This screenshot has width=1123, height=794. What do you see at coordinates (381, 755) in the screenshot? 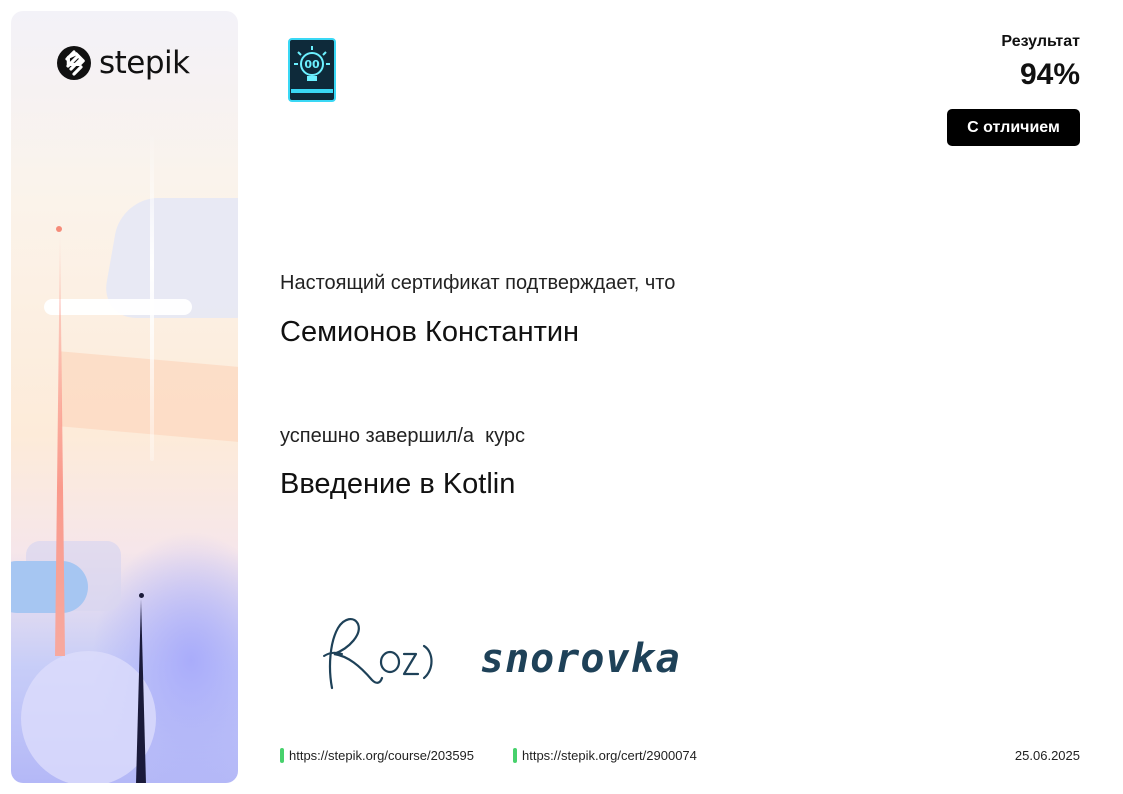
I see `course-url: https://stepik.org/course/203595` at bounding box center [381, 755].